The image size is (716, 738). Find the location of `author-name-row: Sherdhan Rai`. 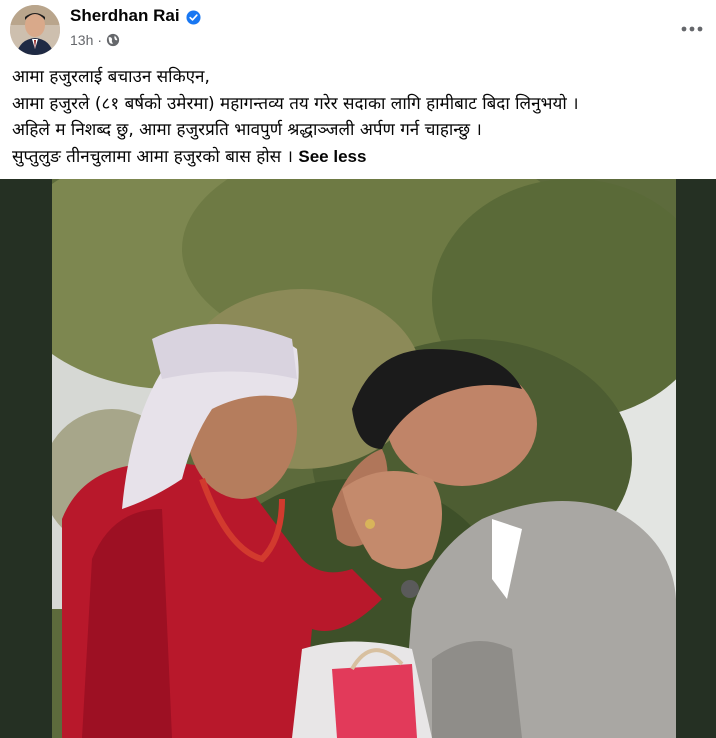

author-name-row: Sherdhan Rai is located at coordinates (135, 16).